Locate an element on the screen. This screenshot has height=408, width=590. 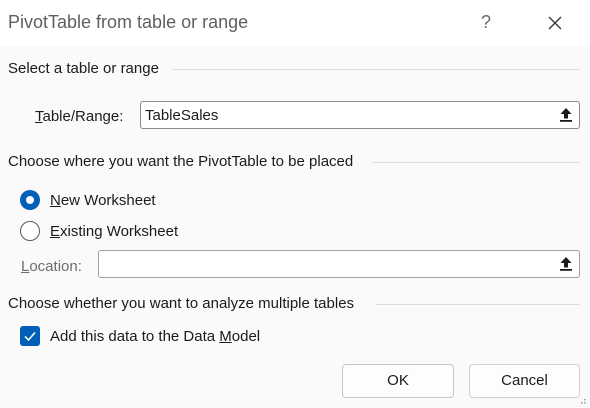
table-range-field: TableSales is located at coordinates (360, 115).